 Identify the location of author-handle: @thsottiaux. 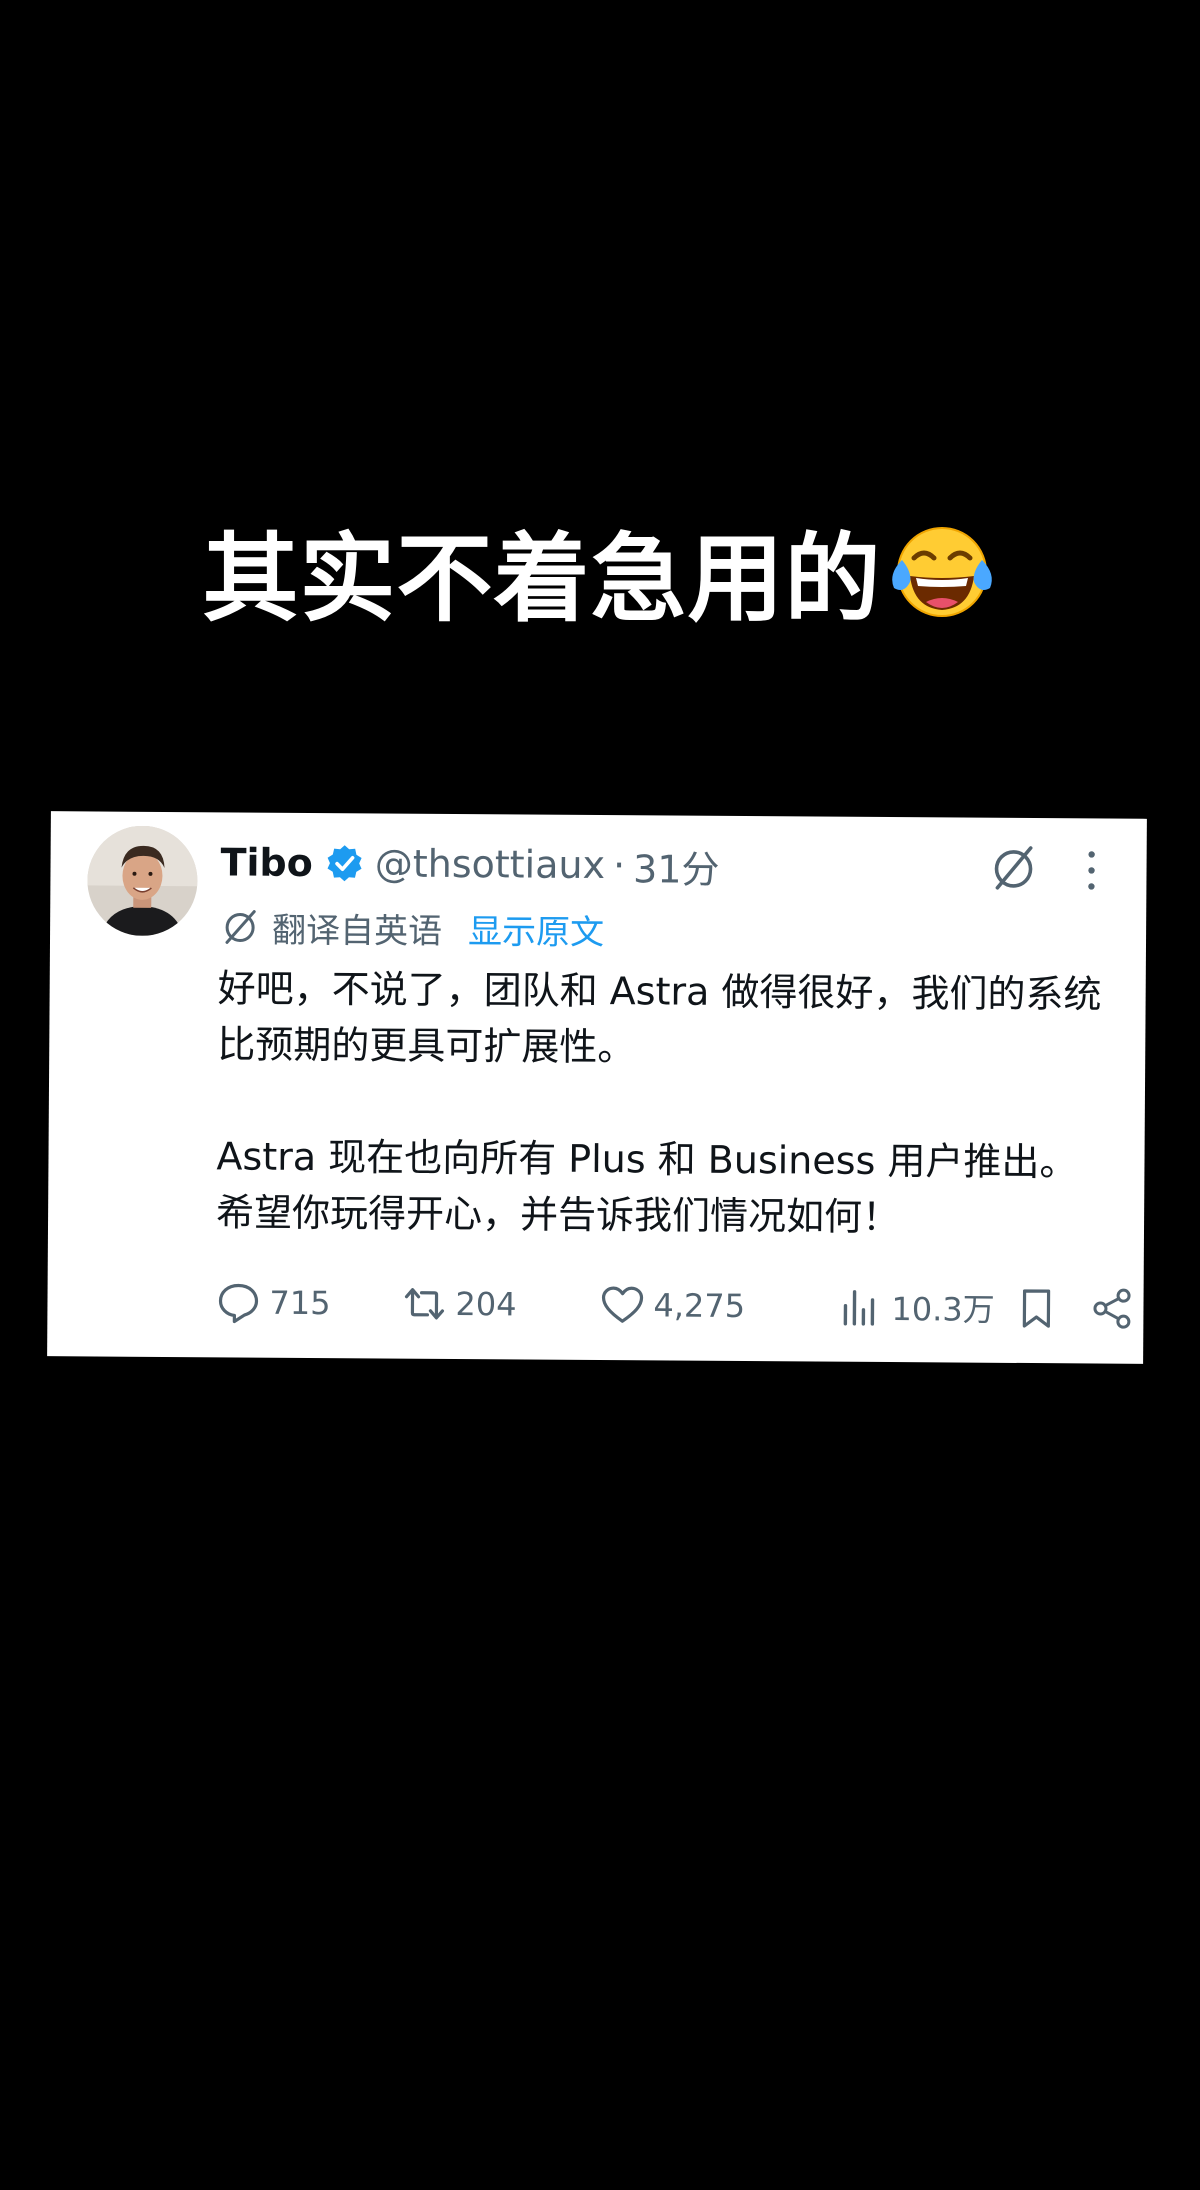
(490, 864).